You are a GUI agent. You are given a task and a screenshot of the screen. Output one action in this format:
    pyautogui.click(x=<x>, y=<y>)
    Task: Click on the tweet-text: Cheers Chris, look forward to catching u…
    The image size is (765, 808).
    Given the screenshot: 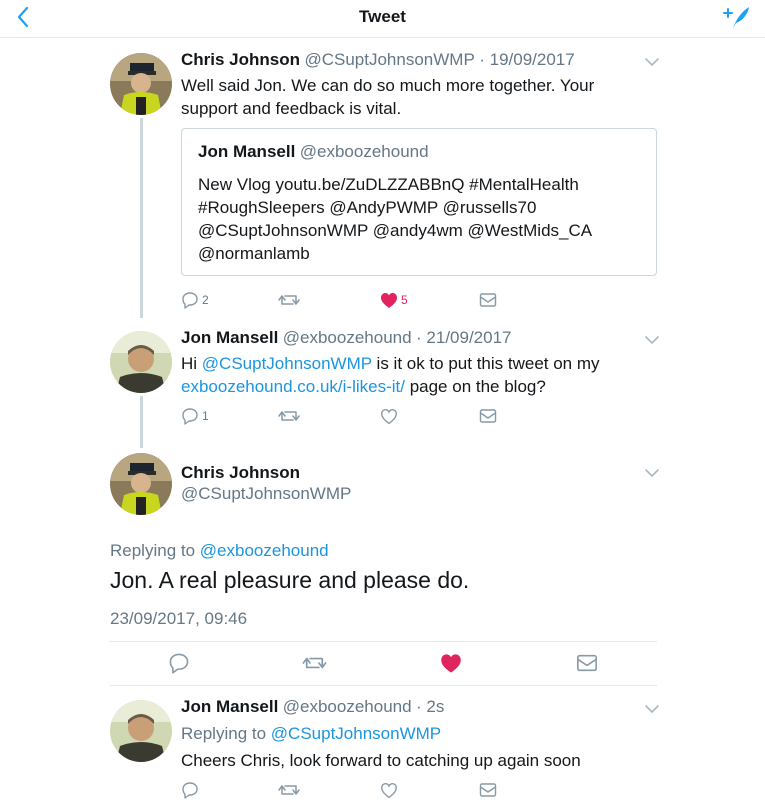 What is the action you would take?
    pyautogui.click(x=381, y=760)
    